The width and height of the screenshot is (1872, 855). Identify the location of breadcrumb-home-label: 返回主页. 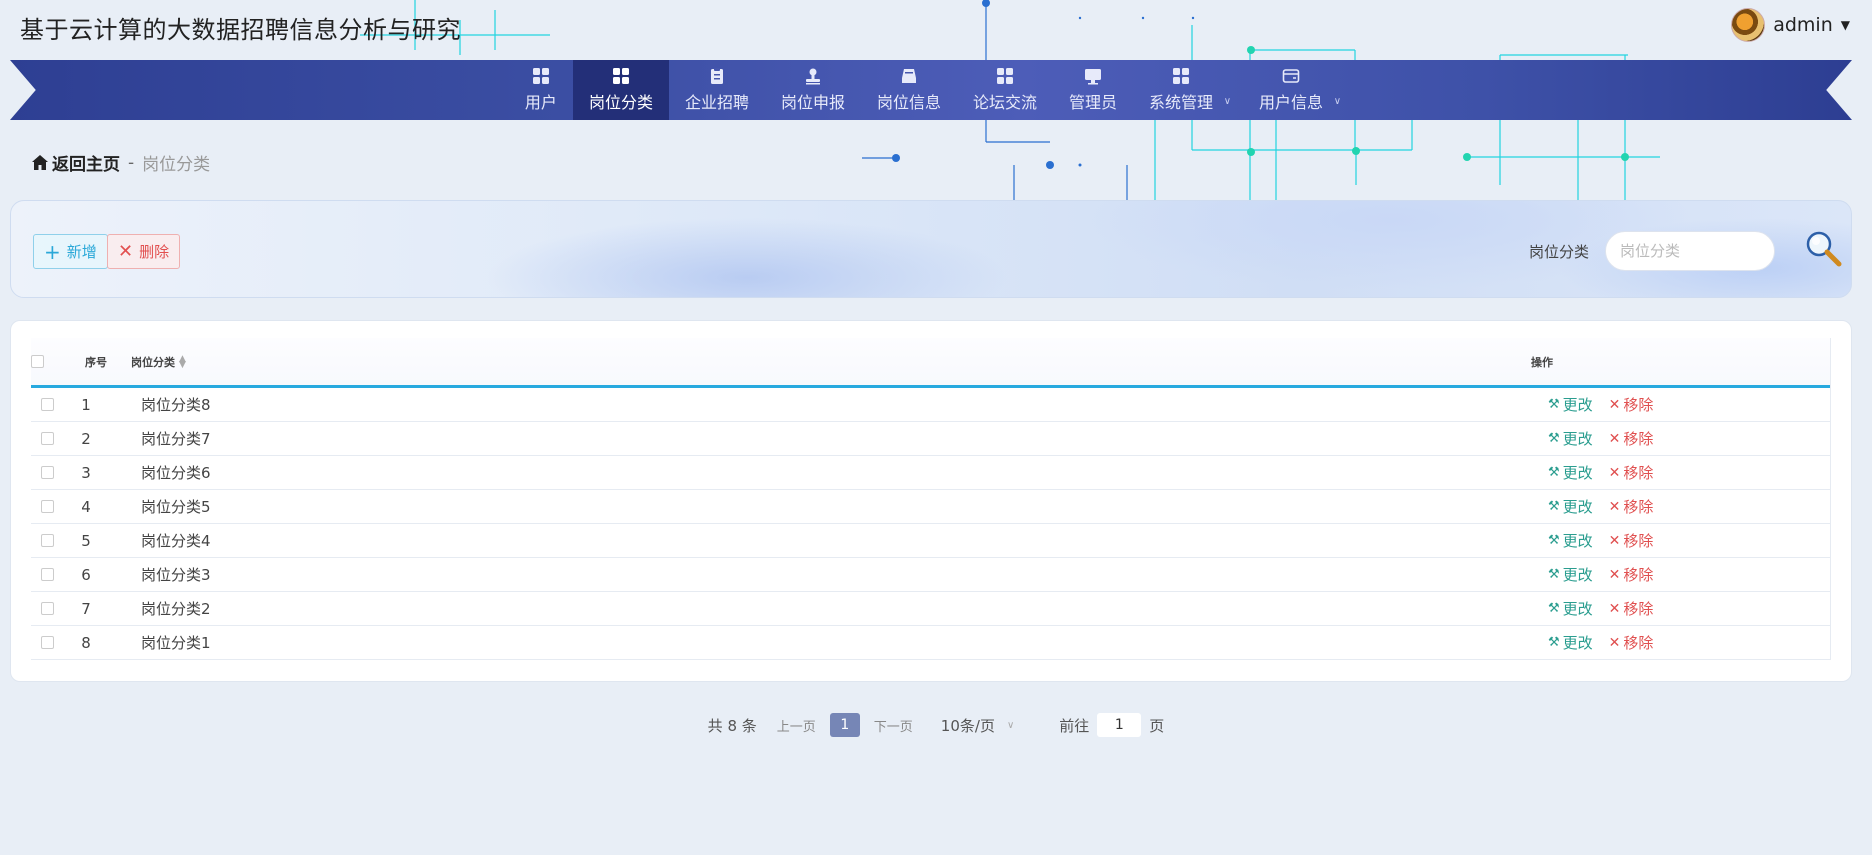
(86, 162).